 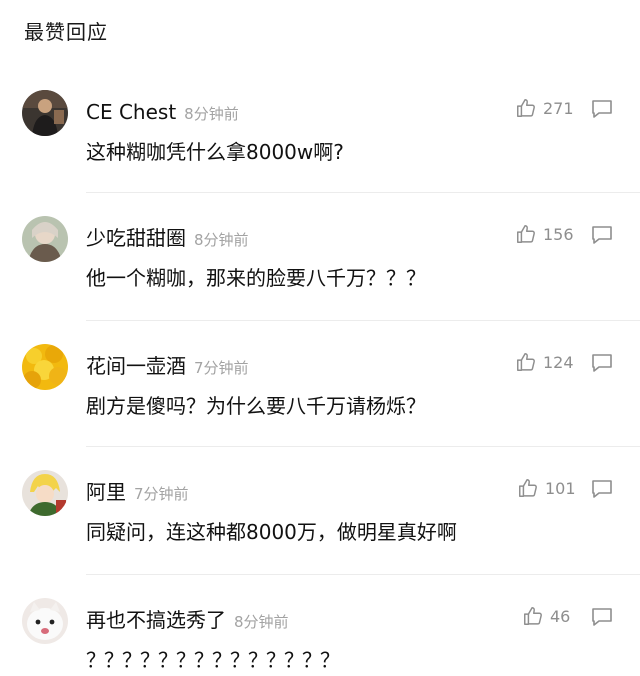 I want to click on username-text: CE Chest, so click(x=131, y=112).